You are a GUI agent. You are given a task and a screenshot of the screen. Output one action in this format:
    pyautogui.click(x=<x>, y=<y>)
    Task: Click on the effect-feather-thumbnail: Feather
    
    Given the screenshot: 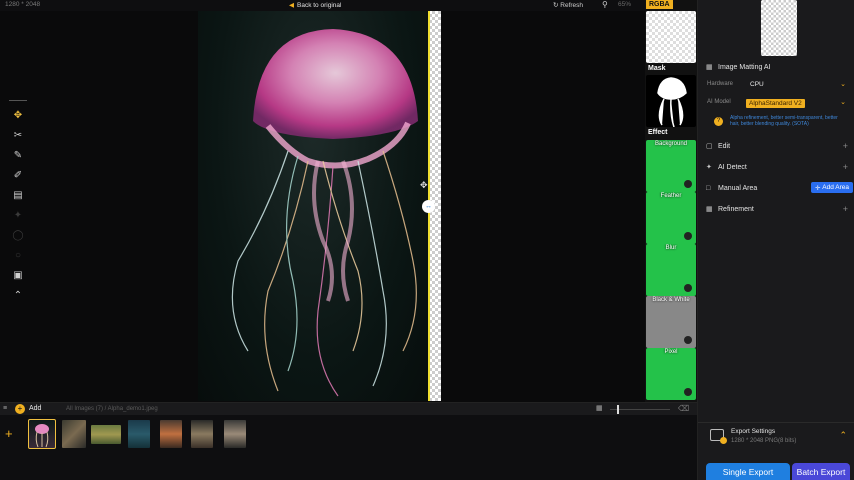 What is the action you would take?
    pyautogui.click(x=671, y=218)
    